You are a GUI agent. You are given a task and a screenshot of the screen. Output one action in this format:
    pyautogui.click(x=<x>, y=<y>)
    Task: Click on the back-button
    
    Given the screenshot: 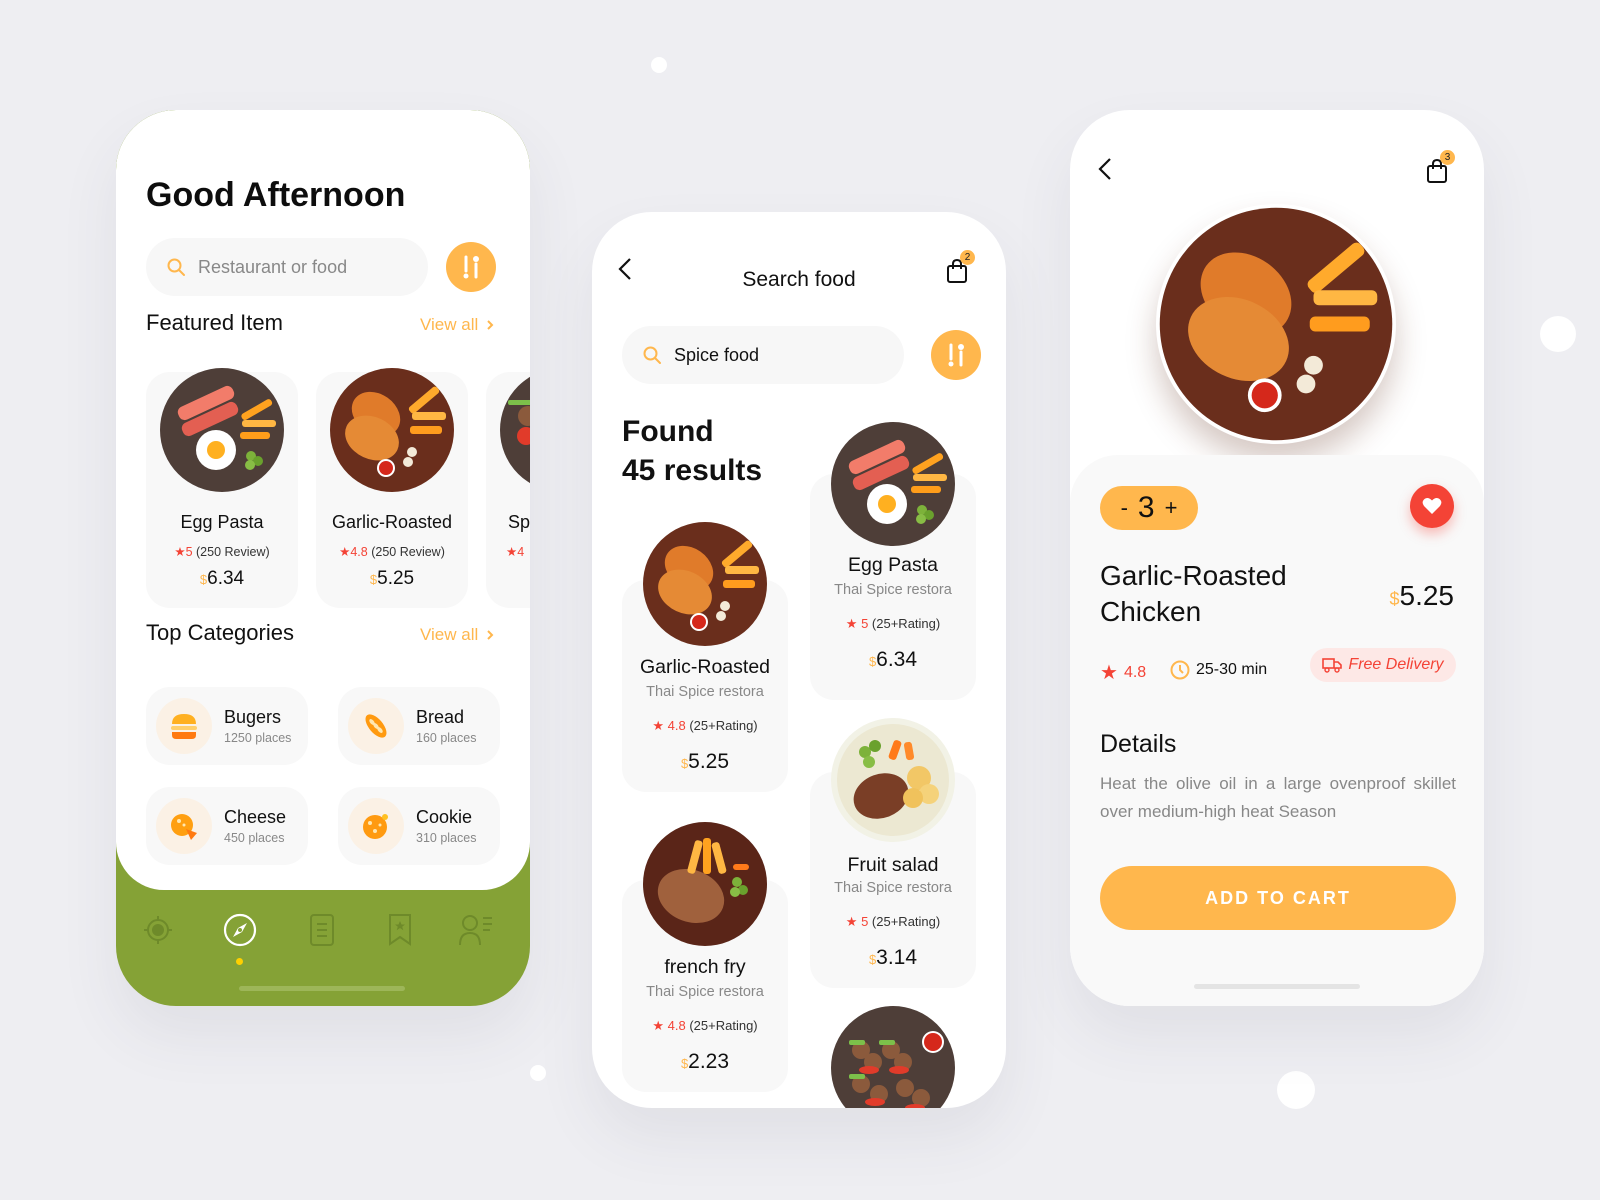 What is the action you would take?
    pyautogui.click(x=1105, y=169)
    